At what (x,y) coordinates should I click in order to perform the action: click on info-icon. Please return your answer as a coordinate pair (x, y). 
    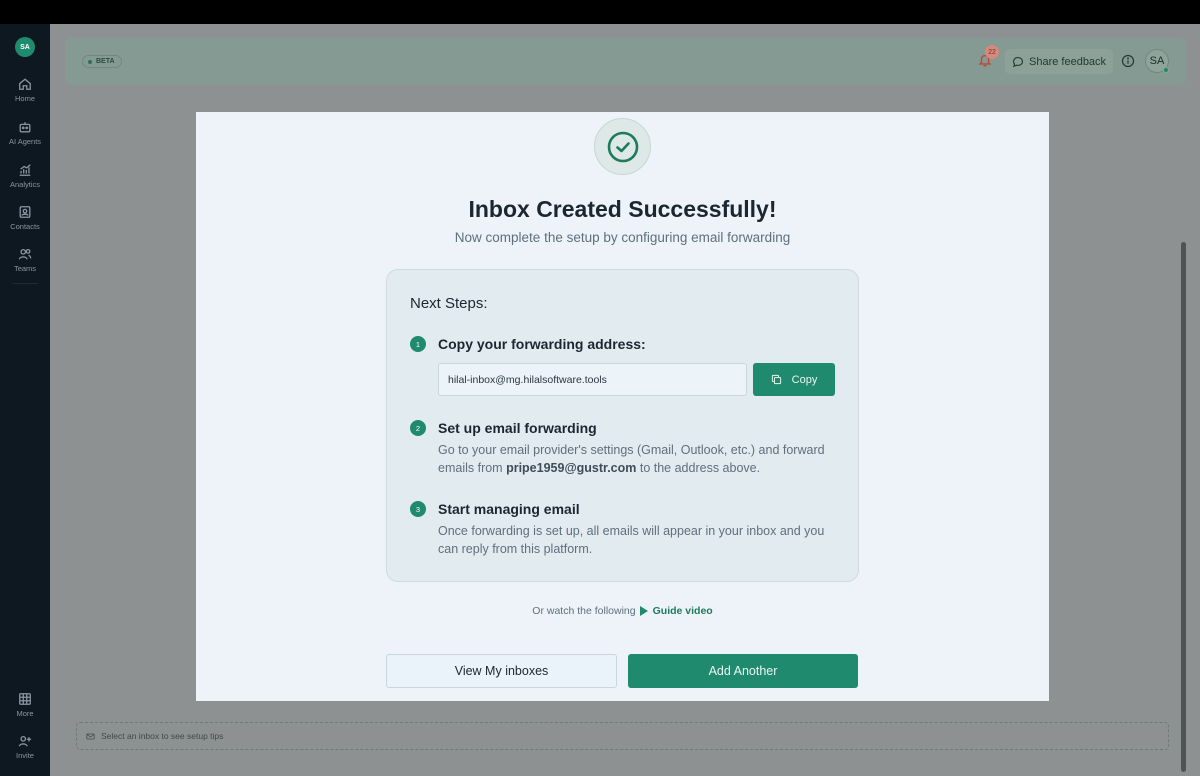
    Looking at the image, I should click on (1128, 61).